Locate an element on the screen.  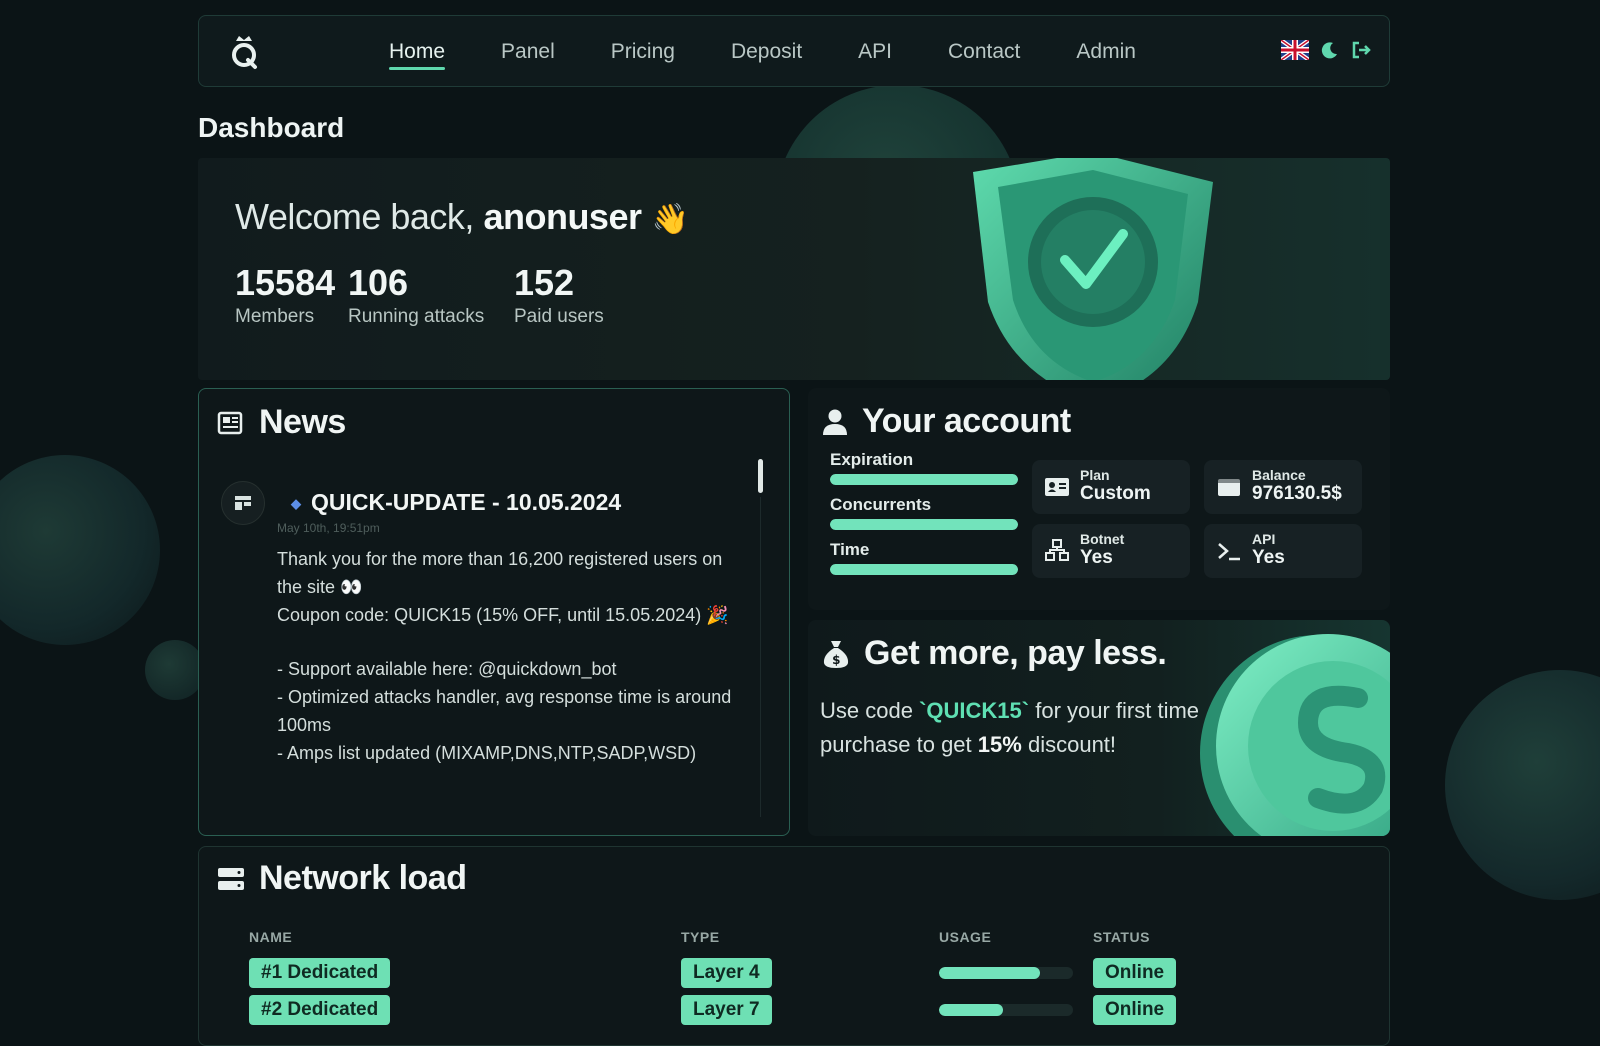
account-title-text: Your account is located at coordinates (966, 421).